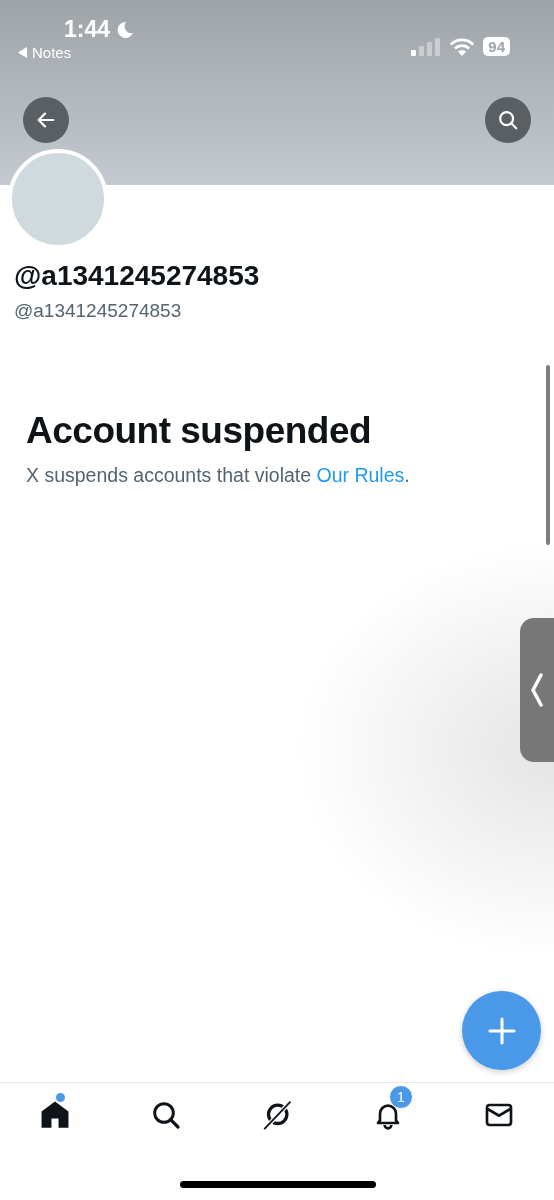 This screenshot has height=1200, width=554. What do you see at coordinates (76, 52) in the screenshot?
I see `back-to-app-link: Notes` at bounding box center [76, 52].